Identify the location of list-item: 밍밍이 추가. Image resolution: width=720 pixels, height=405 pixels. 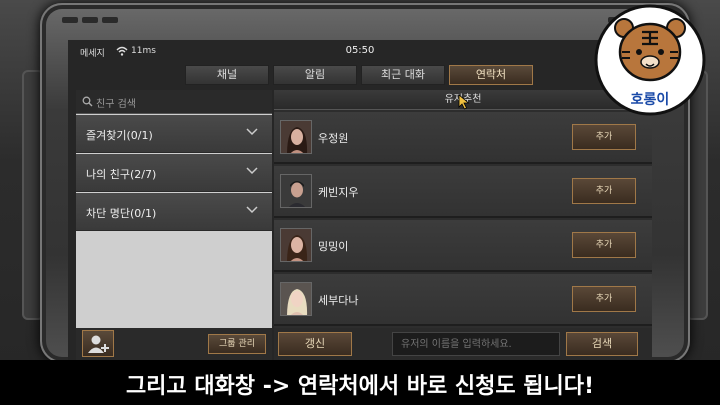
(463, 246).